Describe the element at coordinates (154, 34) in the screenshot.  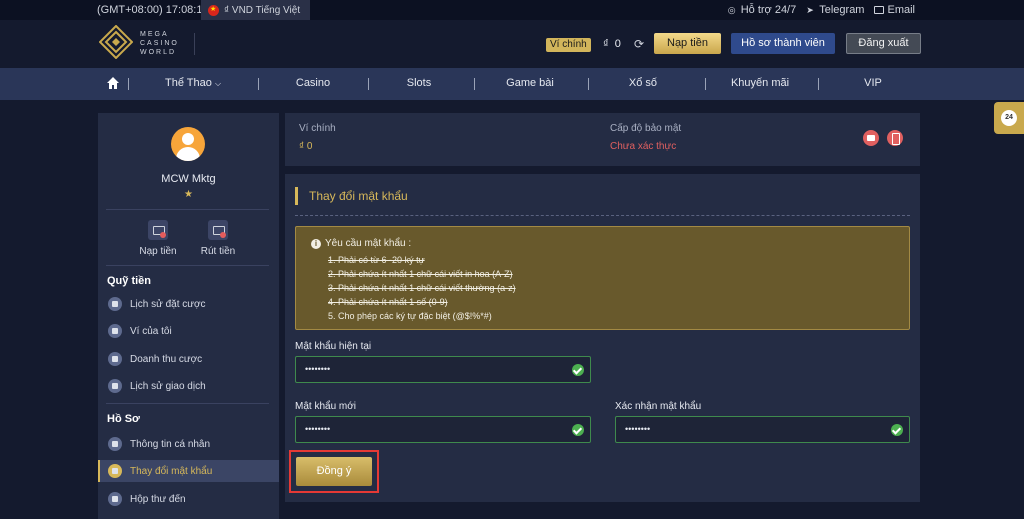
I see `logo-line-1: MEGA` at that location.